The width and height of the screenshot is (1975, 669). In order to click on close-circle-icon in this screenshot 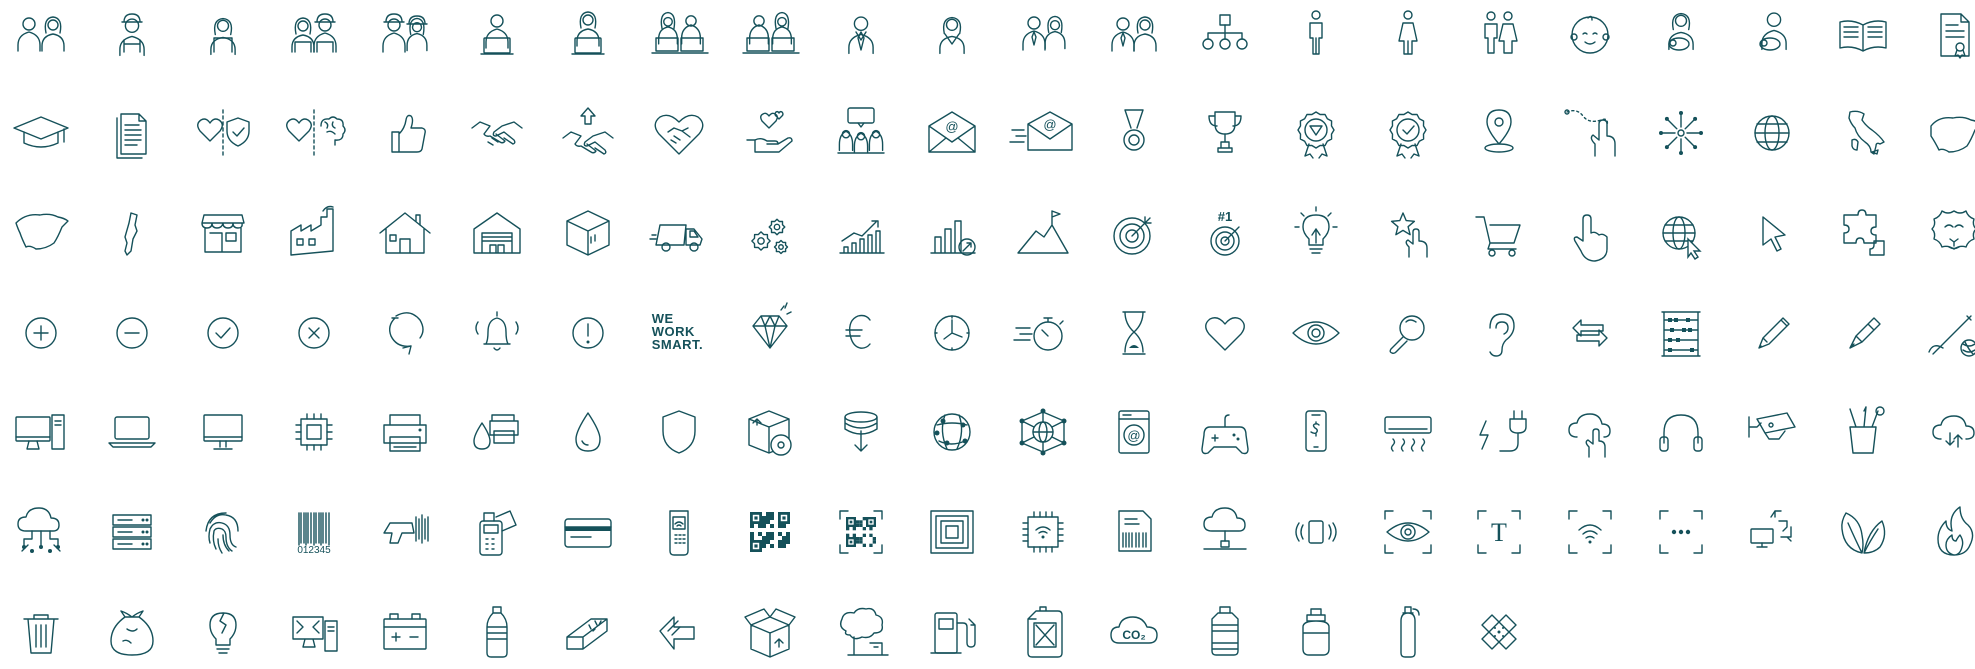, I will do `click(314, 333)`.